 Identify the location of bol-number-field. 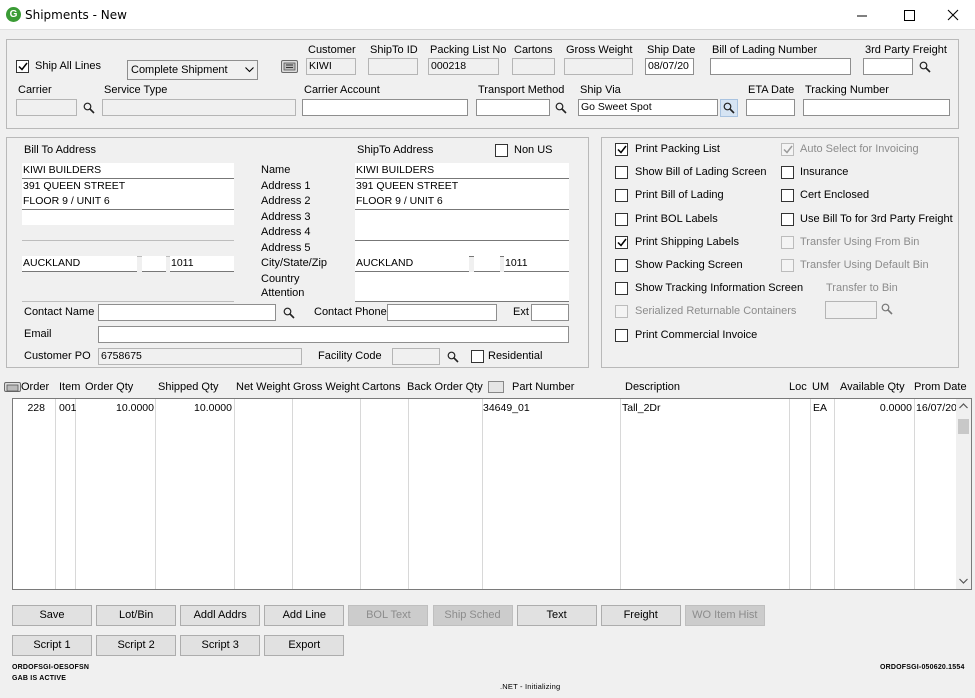
(780, 66).